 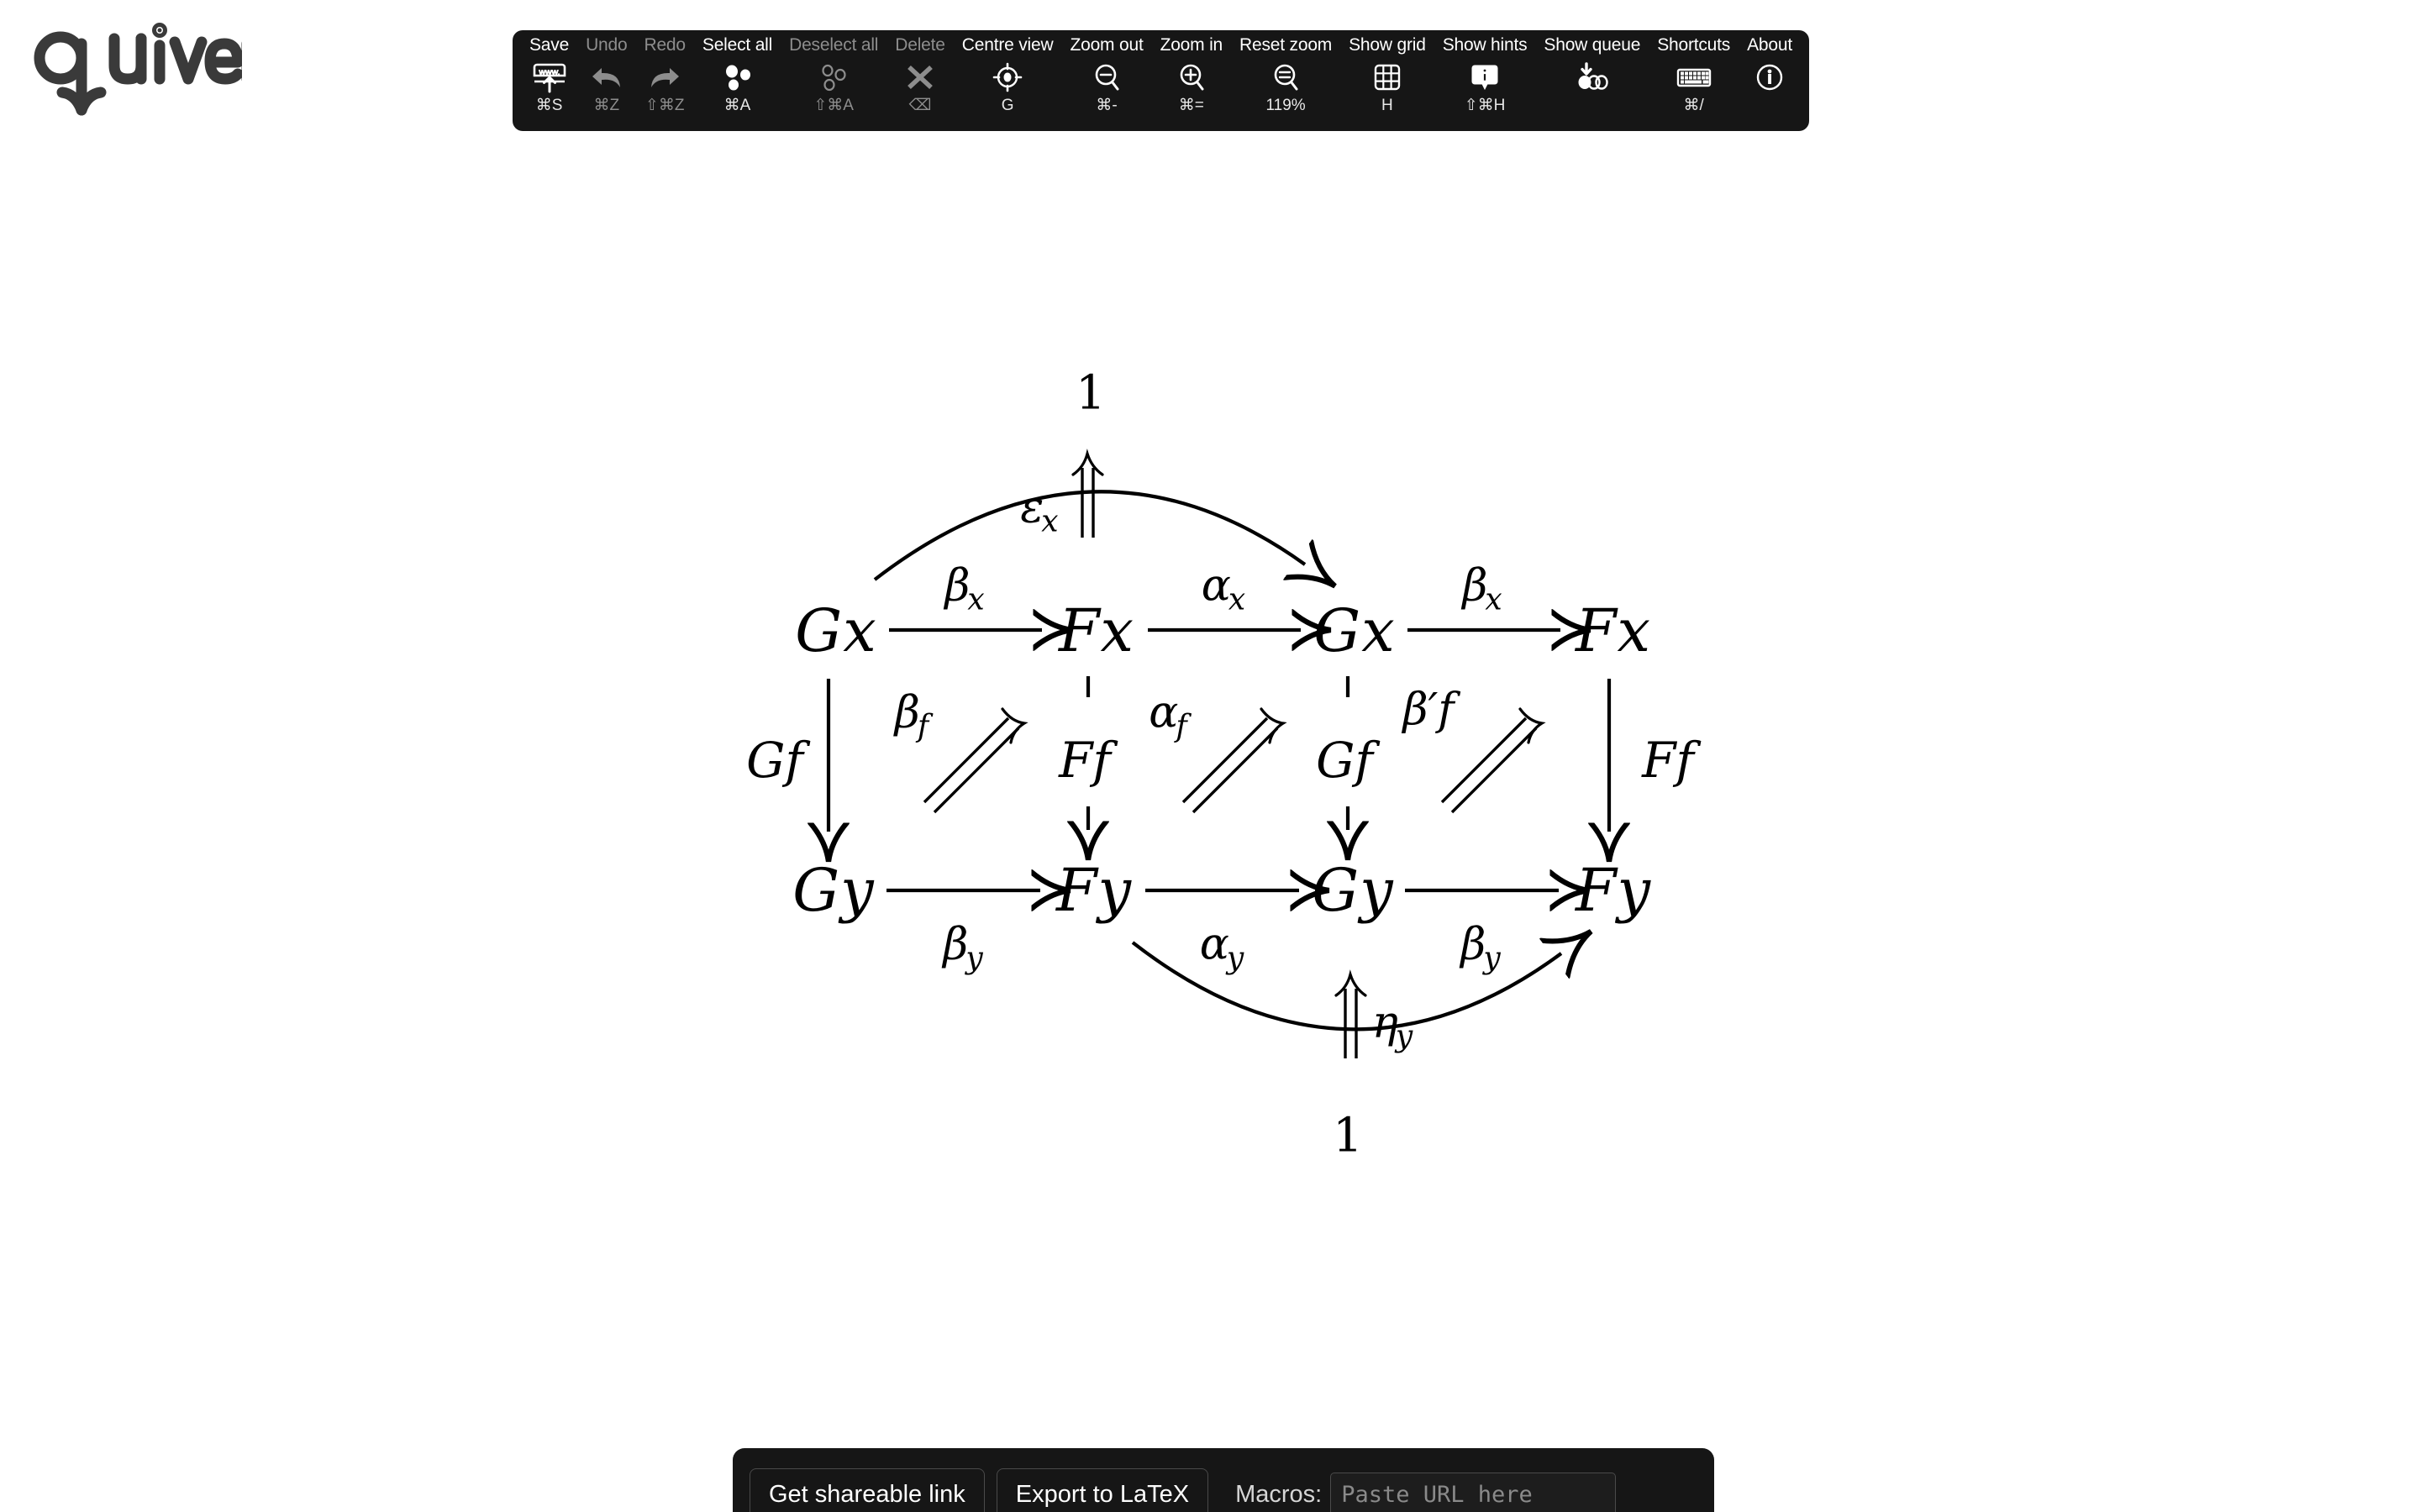 What do you see at coordinates (1279, 1494) in the screenshot?
I see `macros-label: Macros:` at bounding box center [1279, 1494].